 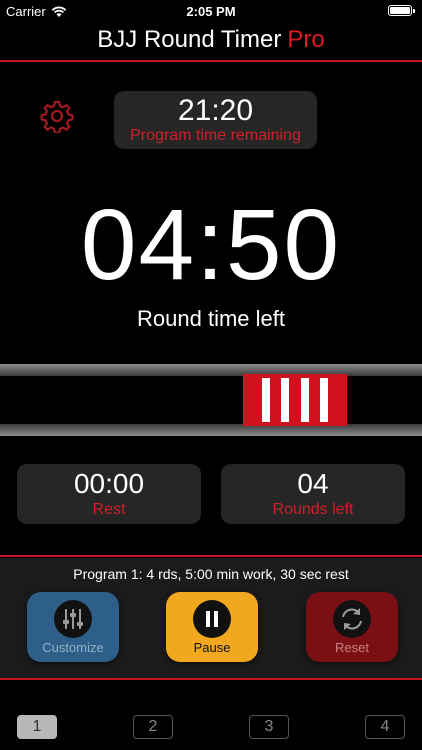 What do you see at coordinates (211, 61) in the screenshot?
I see `header-divider` at bounding box center [211, 61].